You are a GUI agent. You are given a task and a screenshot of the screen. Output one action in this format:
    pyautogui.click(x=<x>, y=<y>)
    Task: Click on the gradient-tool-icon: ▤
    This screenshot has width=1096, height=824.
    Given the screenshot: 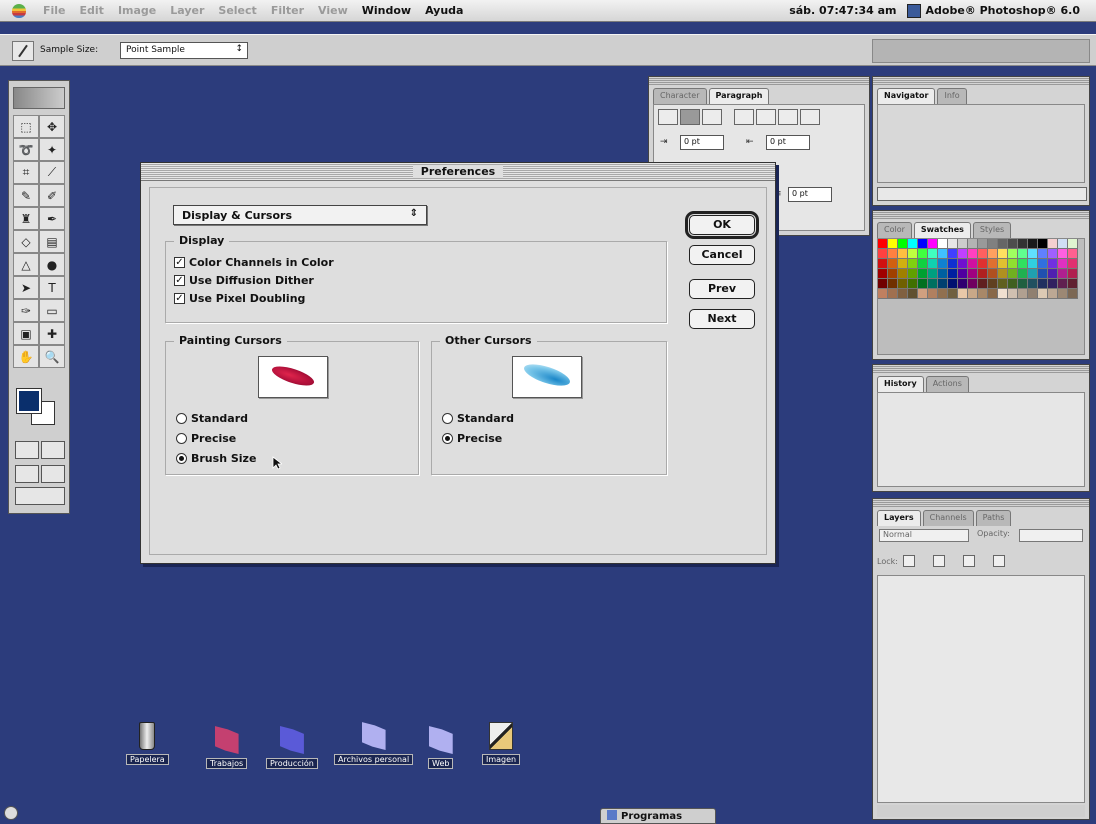 What is the action you would take?
    pyautogui.click(x=52, y=241)
    